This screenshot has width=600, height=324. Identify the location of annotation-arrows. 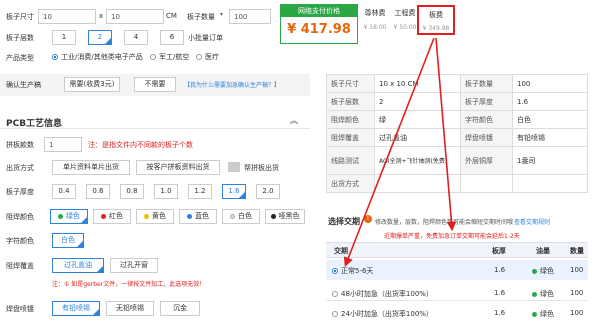
(400, 152).